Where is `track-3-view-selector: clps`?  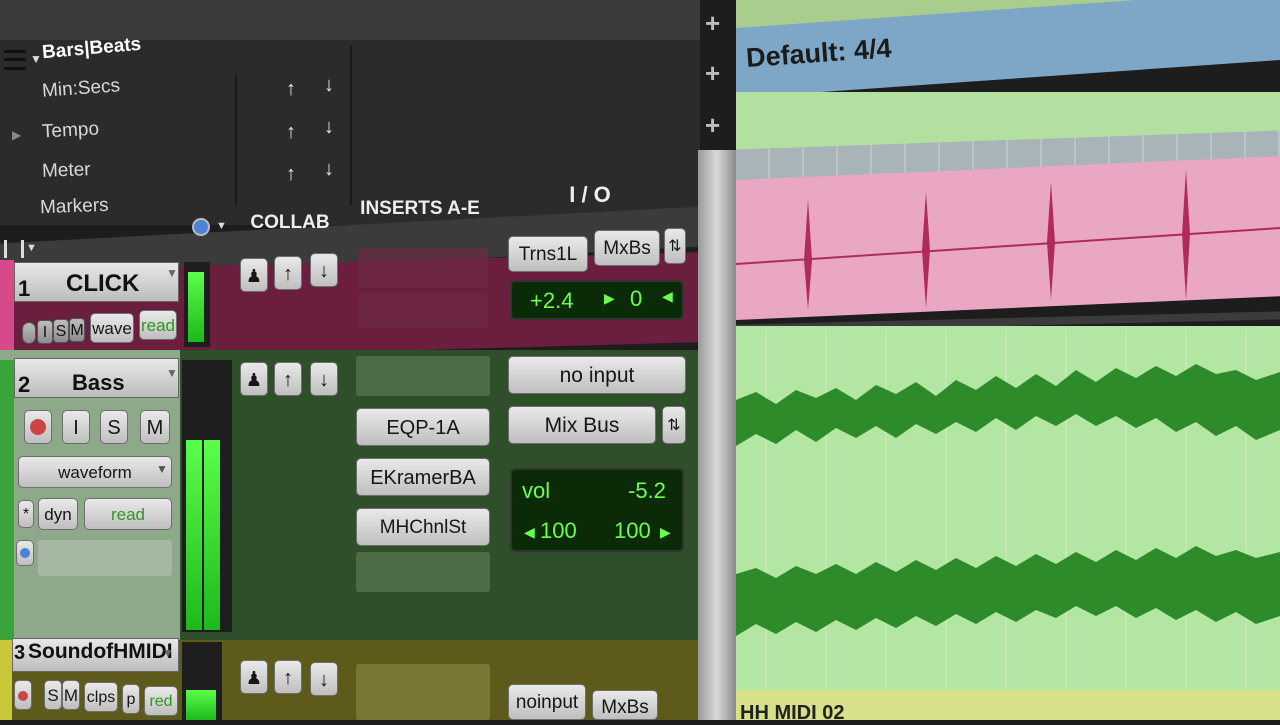 track-3-view-selector: clps is located at coordinates (101, 697).